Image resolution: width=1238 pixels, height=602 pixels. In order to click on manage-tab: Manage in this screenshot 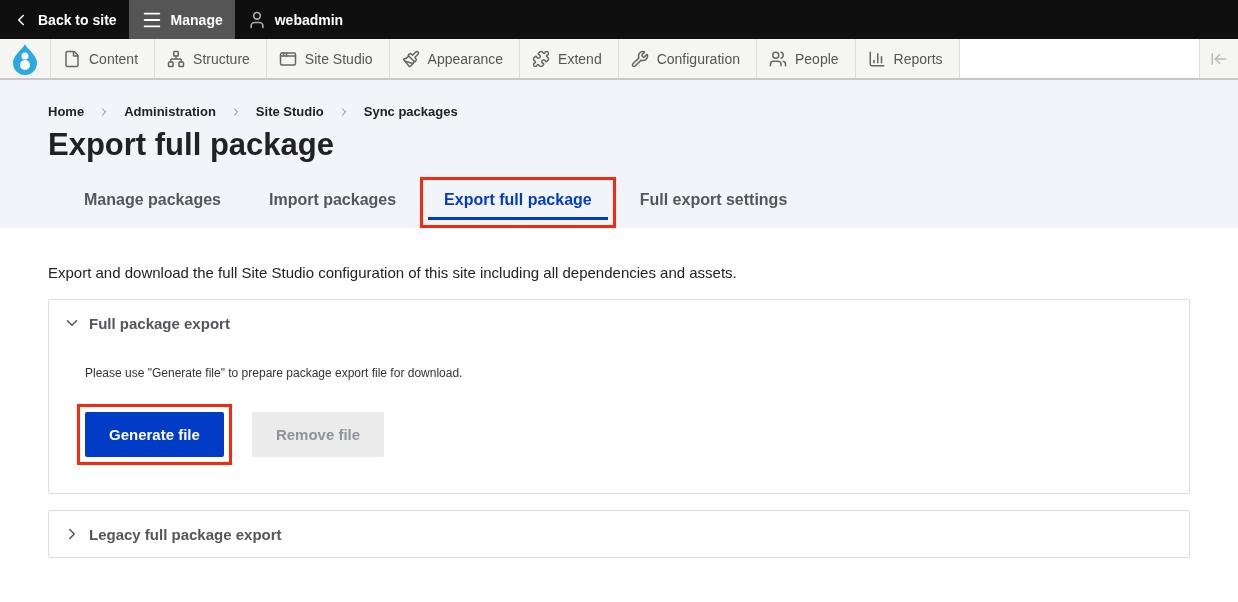, I will do `click(181, 19)`.